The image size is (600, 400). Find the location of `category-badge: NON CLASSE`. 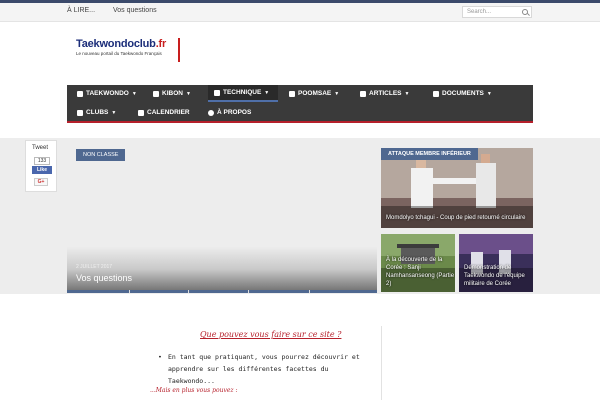

category-badge: NON CLASSE is located at coordinates (101, 155).